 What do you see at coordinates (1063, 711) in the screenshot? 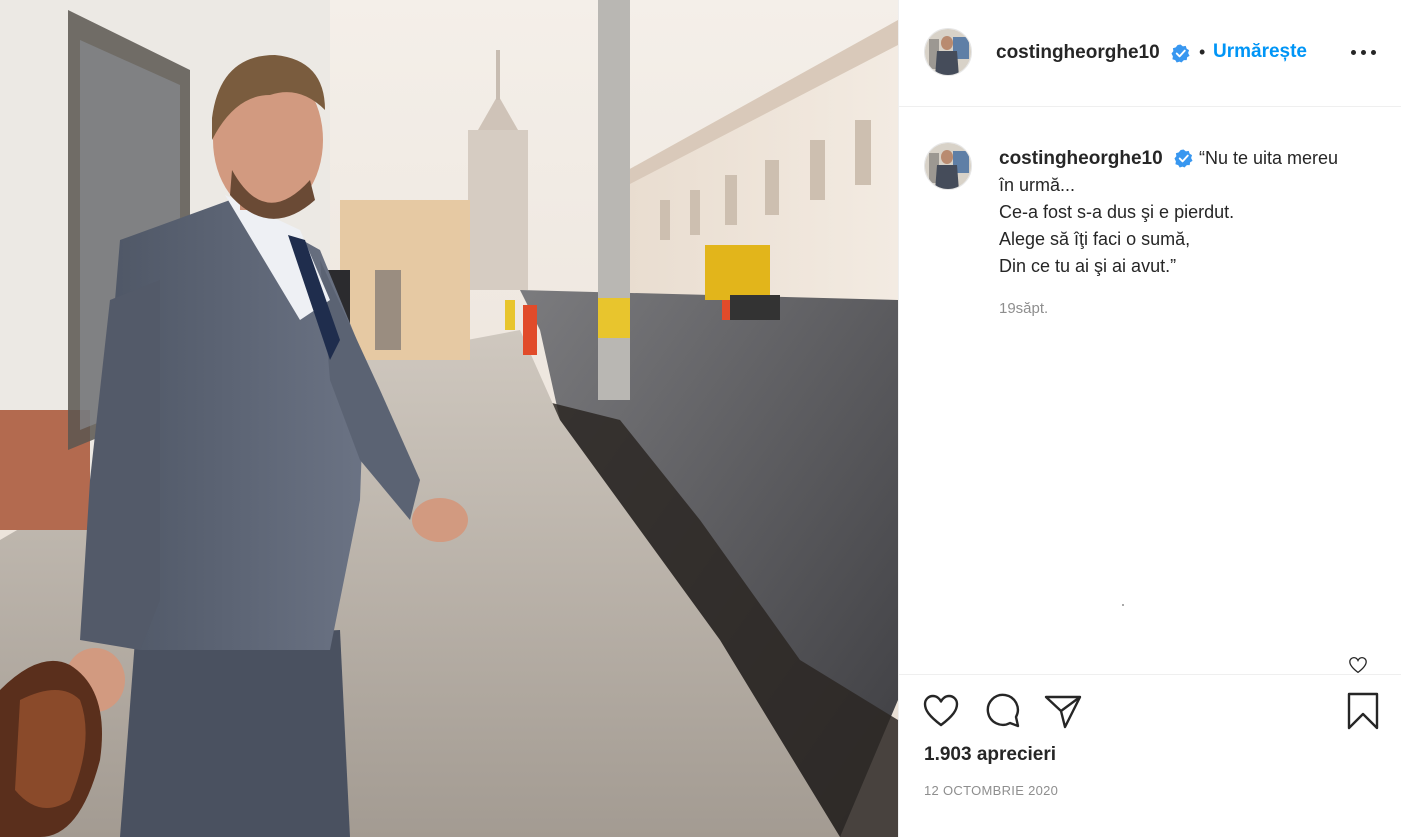
I see `share-icon` at bounding box center [1063, 711].